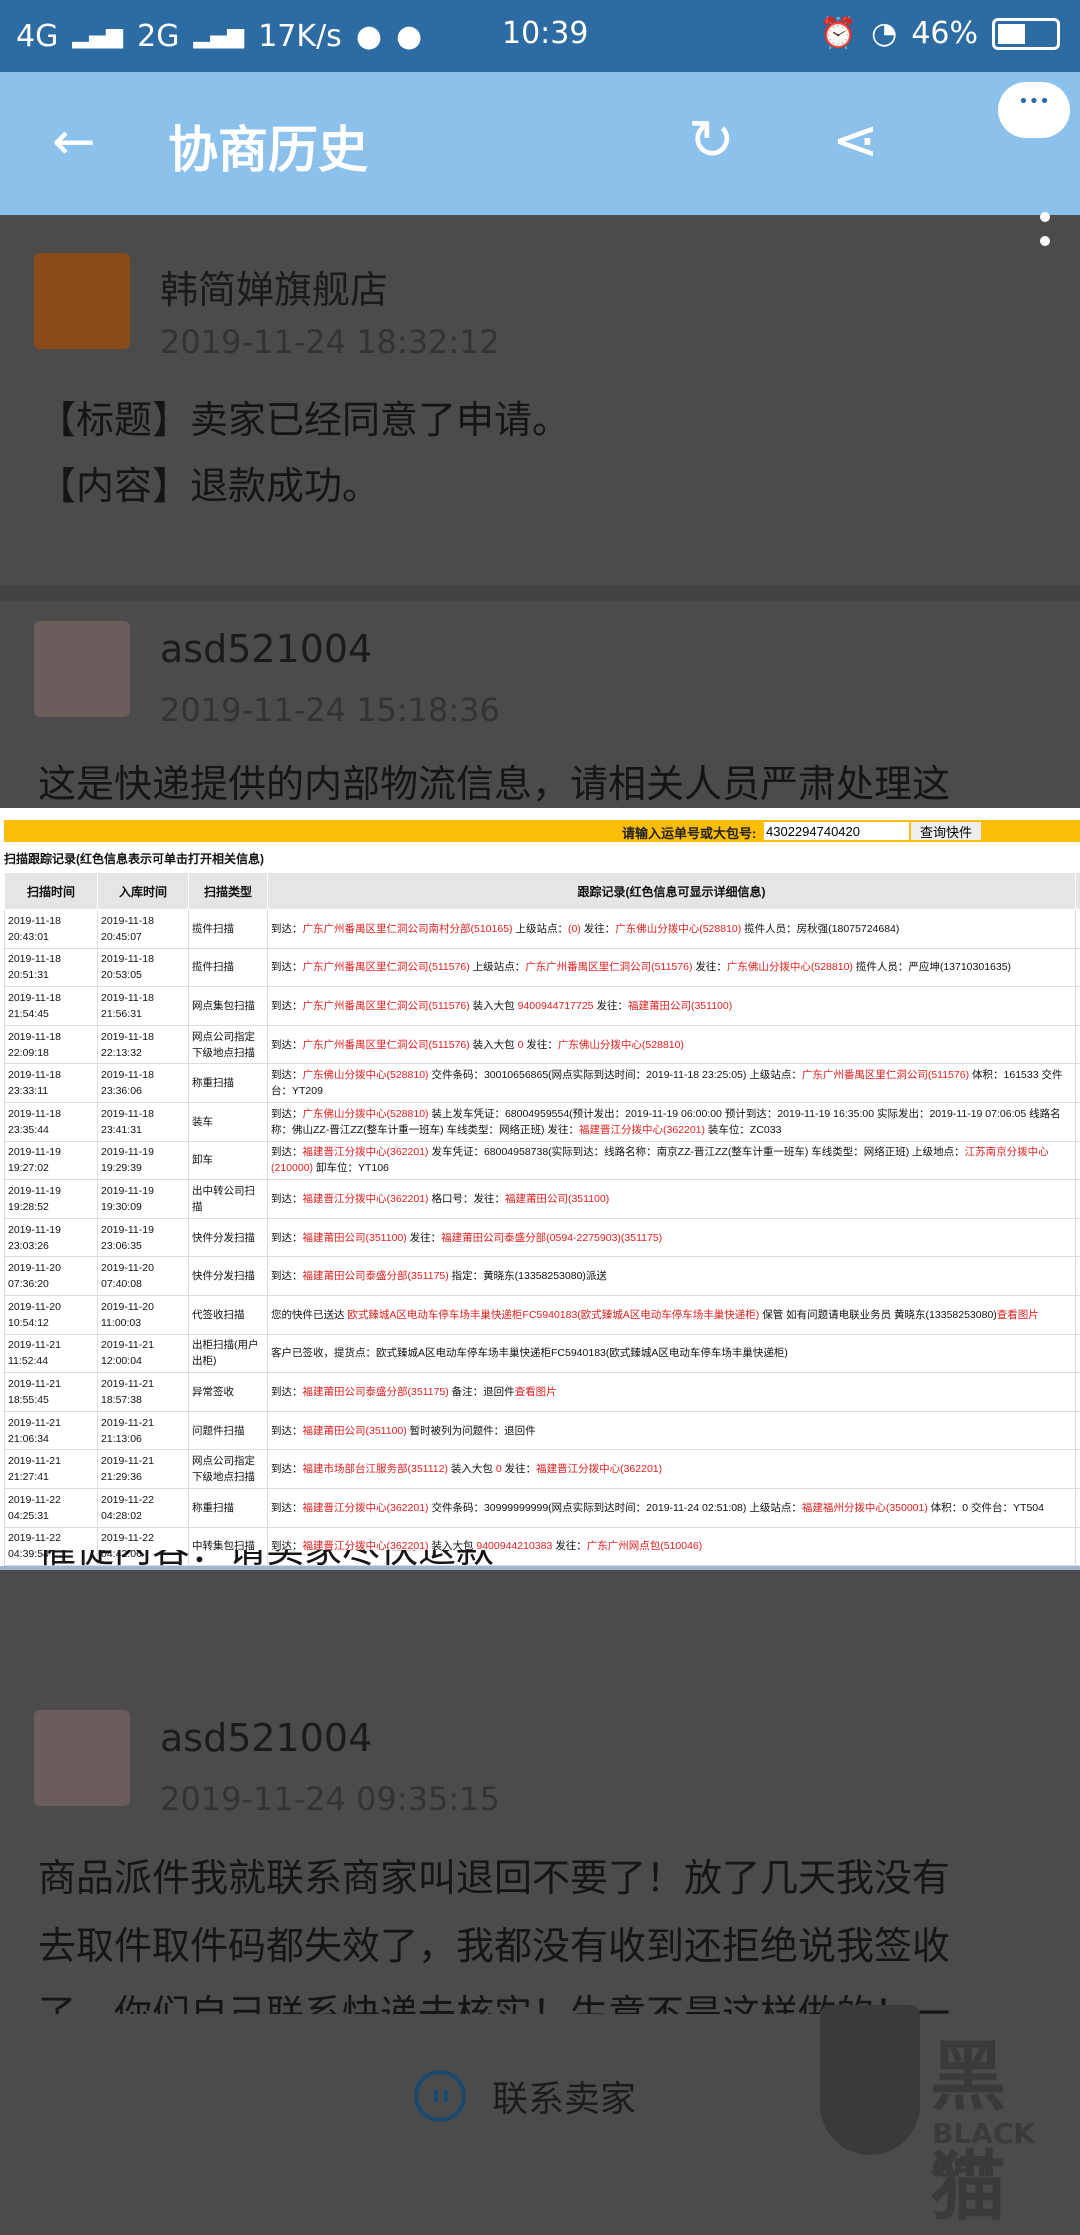  Describe the element at coordinates (711, 140) in the screenshot. I see `refresh-icon: ↻` at that location.